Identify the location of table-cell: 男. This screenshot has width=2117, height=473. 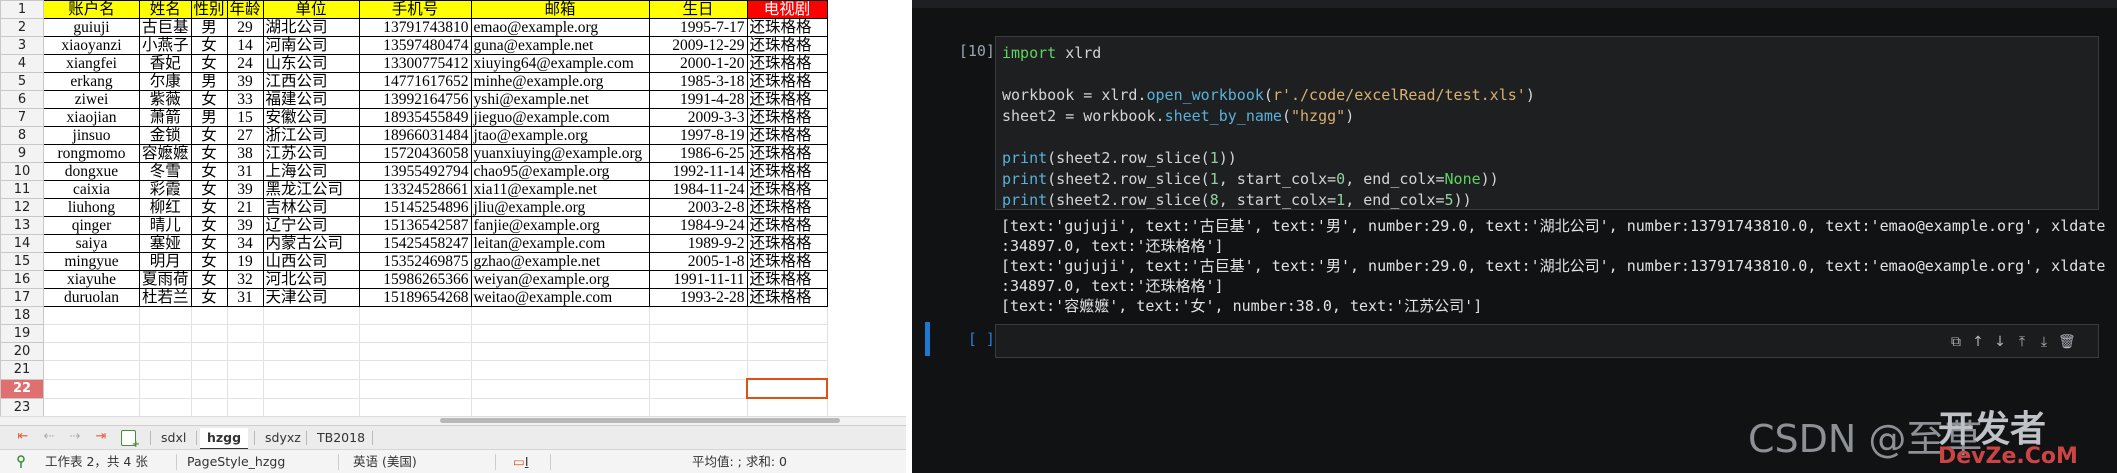
(209, 117).